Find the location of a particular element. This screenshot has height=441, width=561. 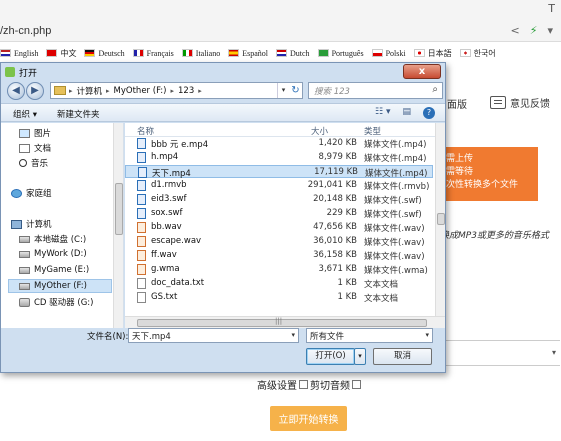

nav-item-drive-e: MyGame (E:) is located at coordinates (54, 270).